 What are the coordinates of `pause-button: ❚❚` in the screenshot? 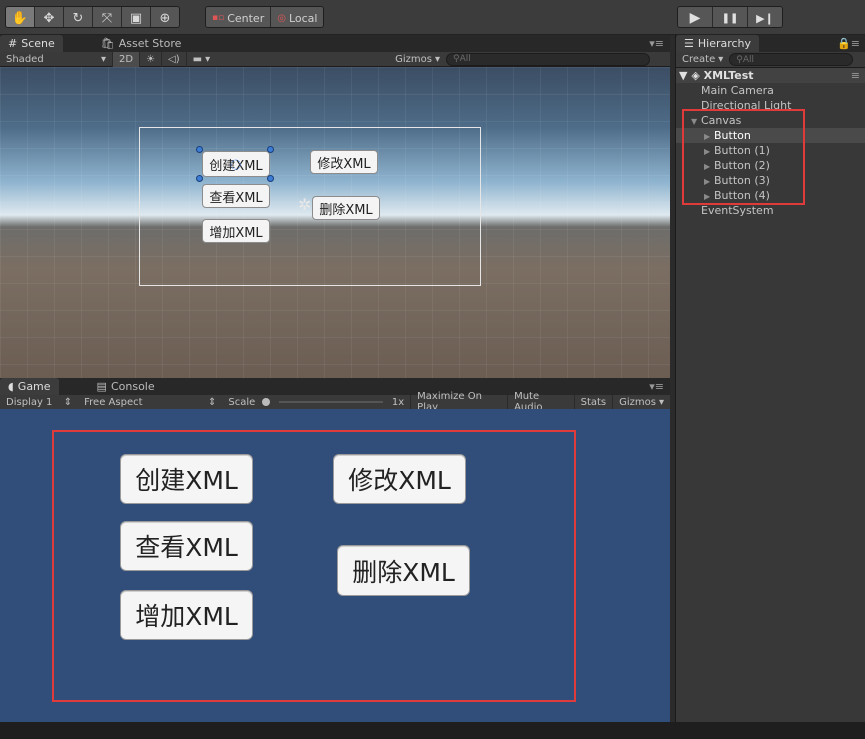 It's located at (730, 17).